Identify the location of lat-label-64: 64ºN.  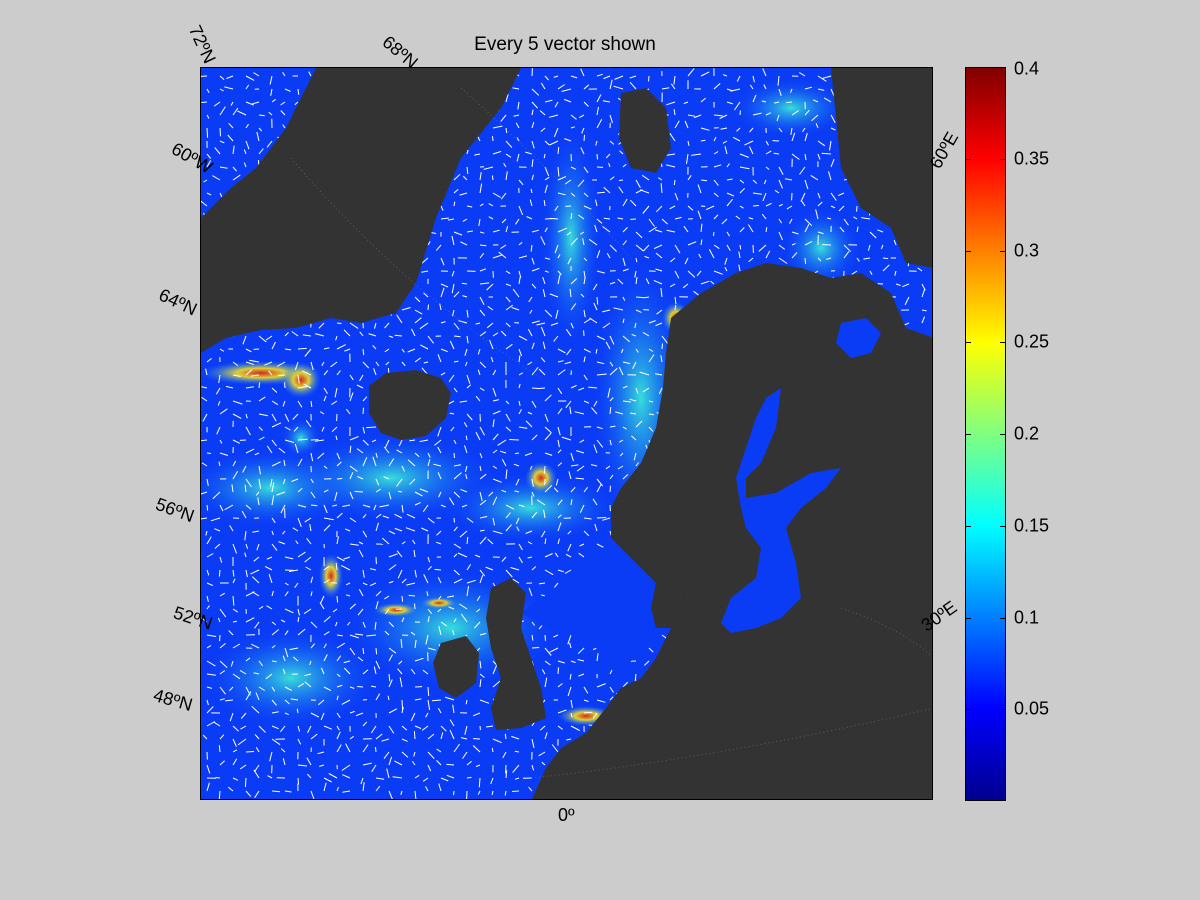
(178, 302).